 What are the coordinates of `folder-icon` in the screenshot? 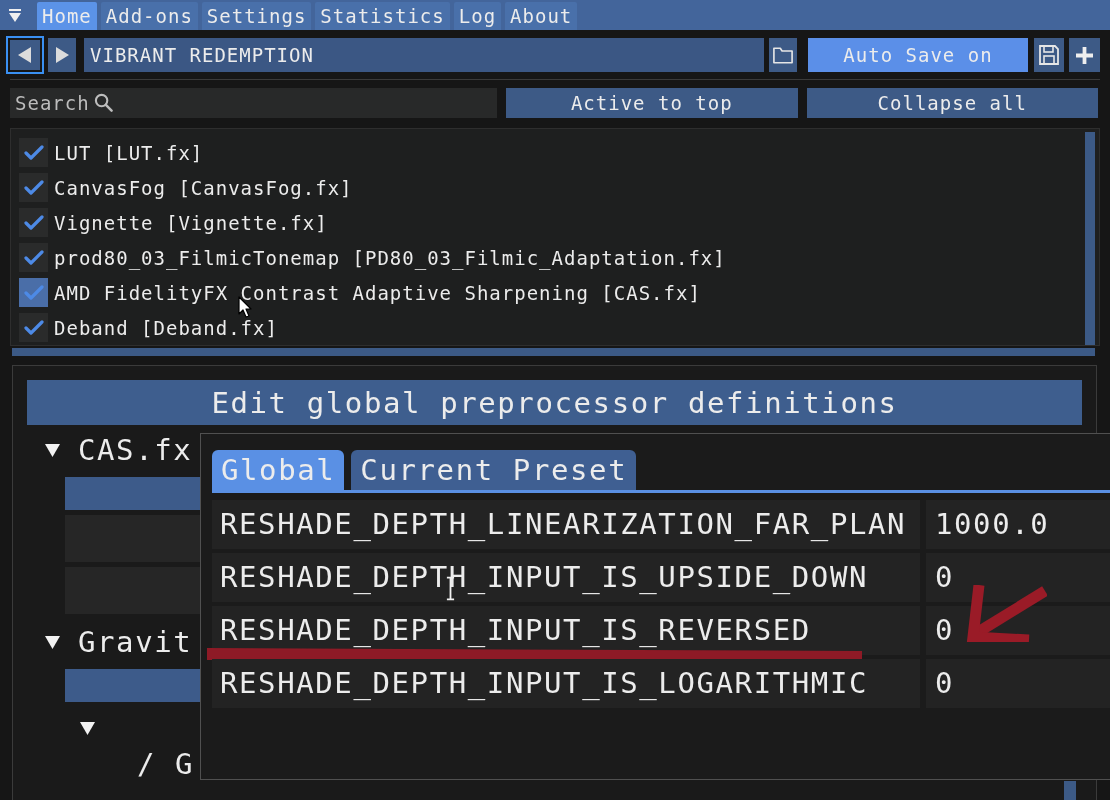 It's located at (783, 55).